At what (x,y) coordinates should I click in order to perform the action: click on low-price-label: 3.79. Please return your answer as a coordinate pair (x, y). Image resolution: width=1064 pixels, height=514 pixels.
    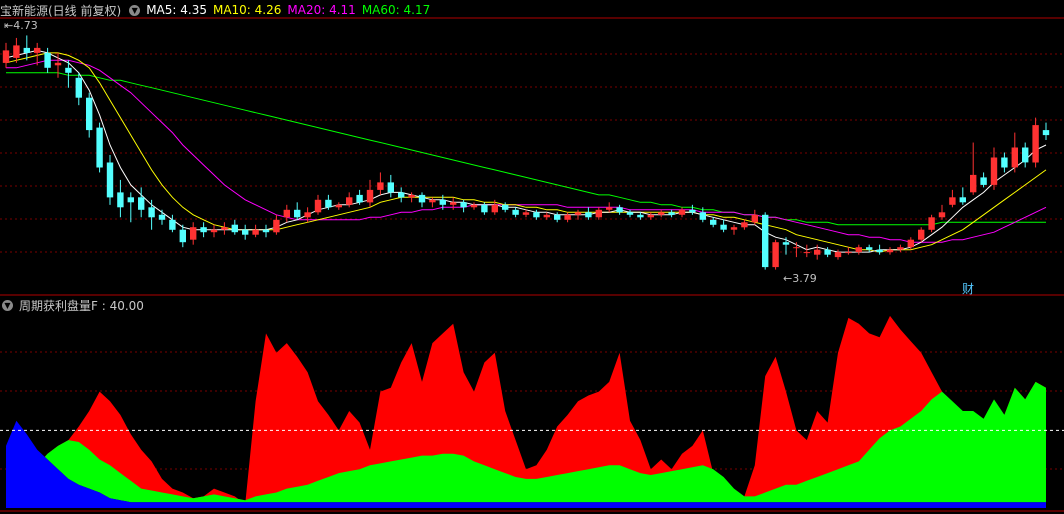
    Looking at the image, I should click on (804, 278).